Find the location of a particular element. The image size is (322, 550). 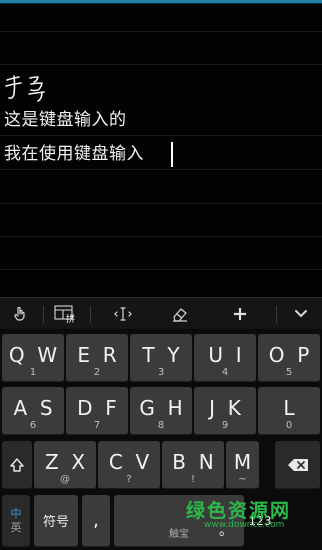

key-cv: C V ? is located at coordinates (129, 465).